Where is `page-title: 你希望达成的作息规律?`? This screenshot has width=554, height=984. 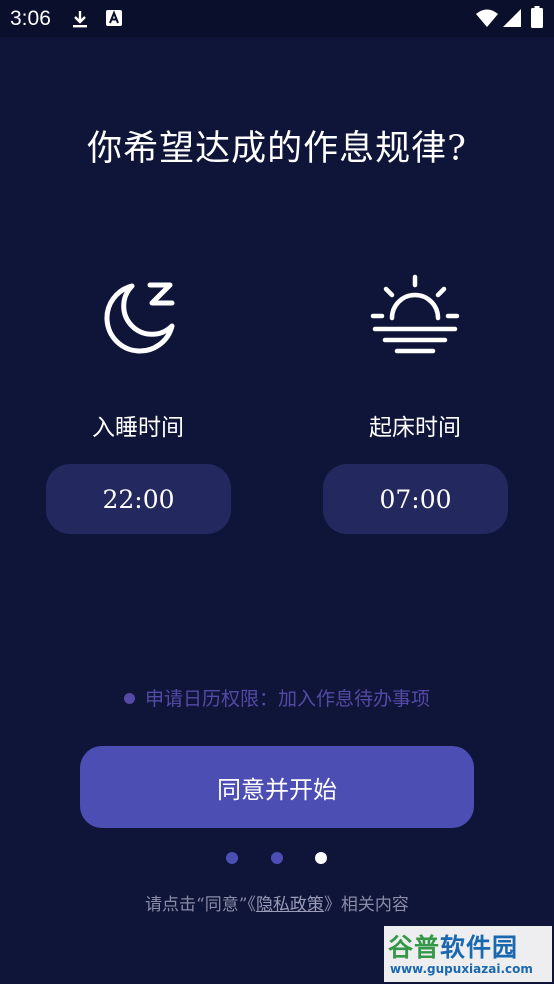
page-title: 你希望达成的作息规律? is located at coordinates (277, 149).